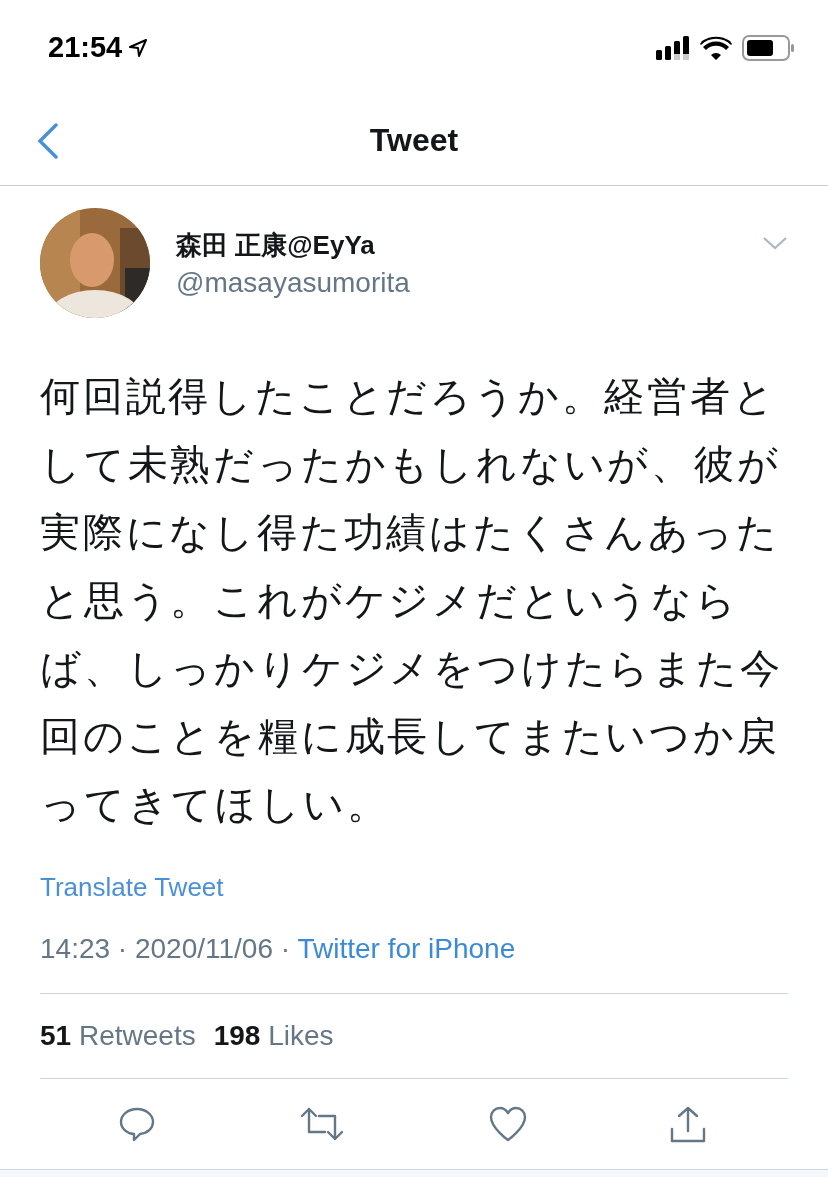 This screenshot has width=828, height=1177. What do you see at coordinates (273, 1036) in the screenshot?
I see `stat-count: 198 Likes` at bounding box center [273, 1036].